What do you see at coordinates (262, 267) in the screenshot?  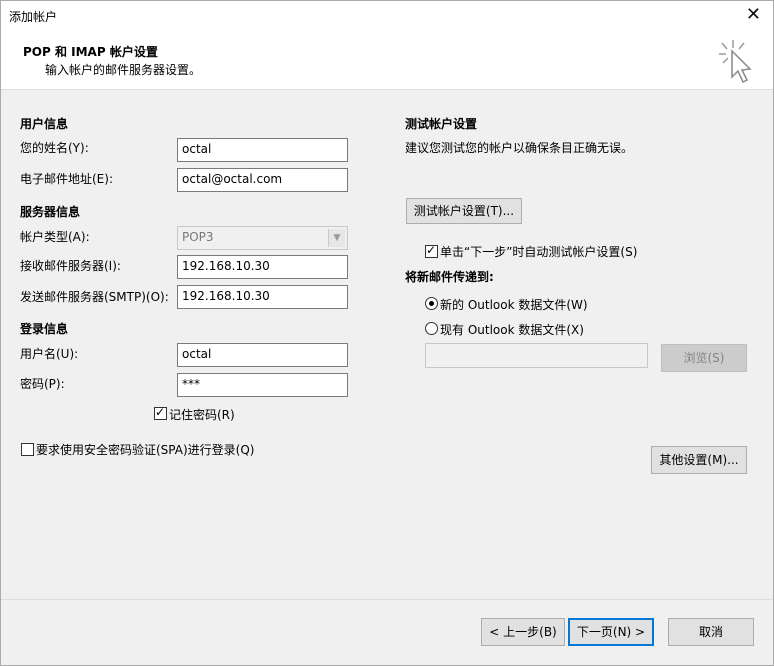 I see `incoming-server-field: 192.168.10.30` at bounding box center [262, 267].